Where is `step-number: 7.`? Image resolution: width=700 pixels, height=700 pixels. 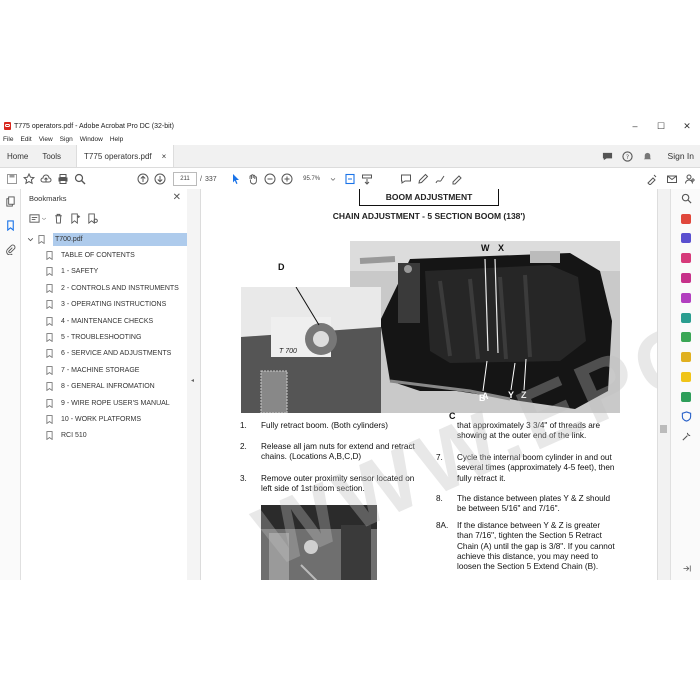 step-number: 7. is located at coordinates (439, 457).